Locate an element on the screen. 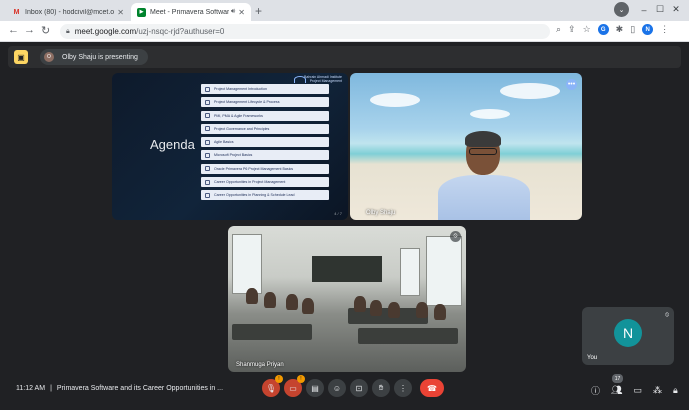 This screenshot has width=689, height=410. speaker-figure is located at coordinates (484, 175).